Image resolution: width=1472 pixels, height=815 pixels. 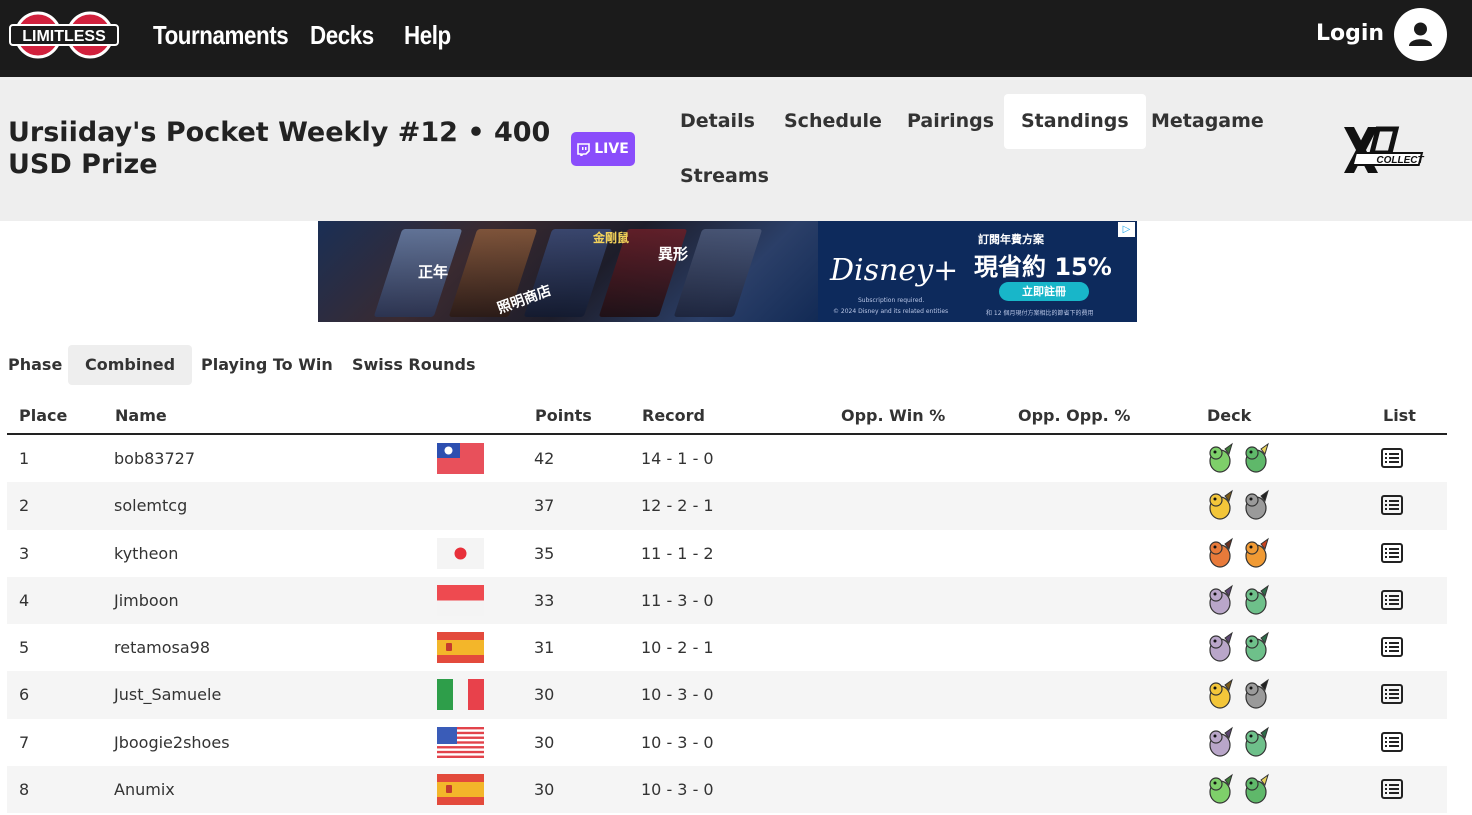 What do you see at coordinates (677, 553) in the screenshot?
I see `record-cell: 11 - 1 - 2` at bounding box center [677, 553].